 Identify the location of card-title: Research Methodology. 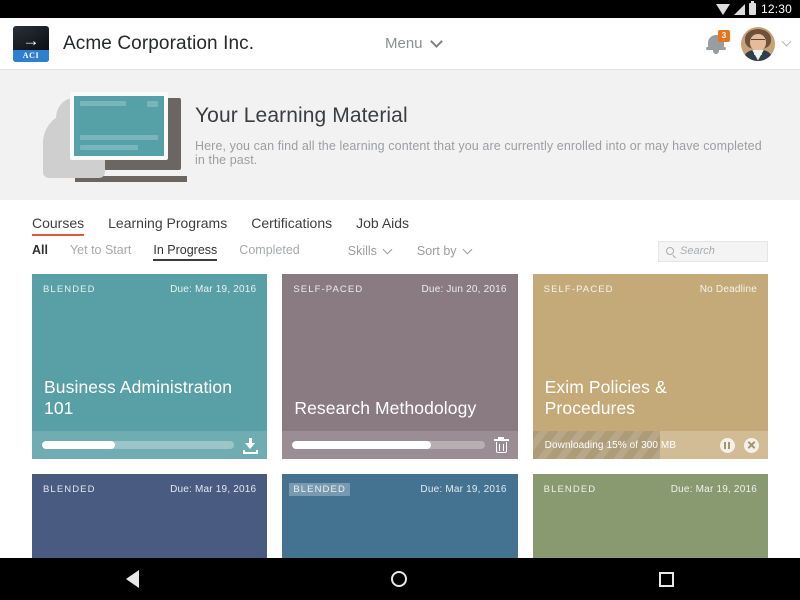
(385, 408).